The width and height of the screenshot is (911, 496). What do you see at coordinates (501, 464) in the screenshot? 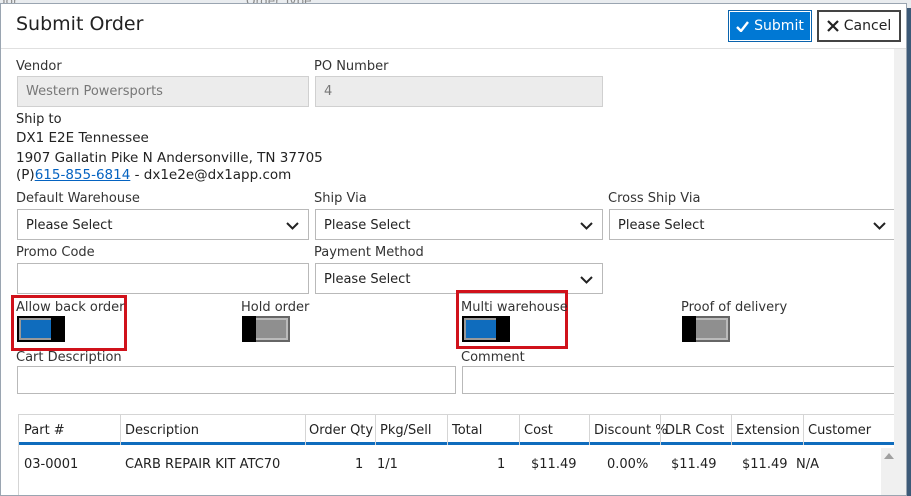
I see `cell-total: 1` at bounding box center [501, 464].